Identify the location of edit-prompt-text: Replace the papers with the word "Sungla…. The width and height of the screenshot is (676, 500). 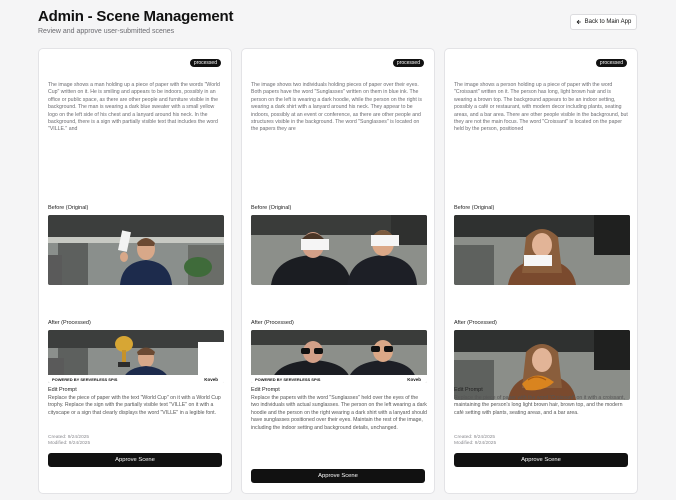
(339, 413).